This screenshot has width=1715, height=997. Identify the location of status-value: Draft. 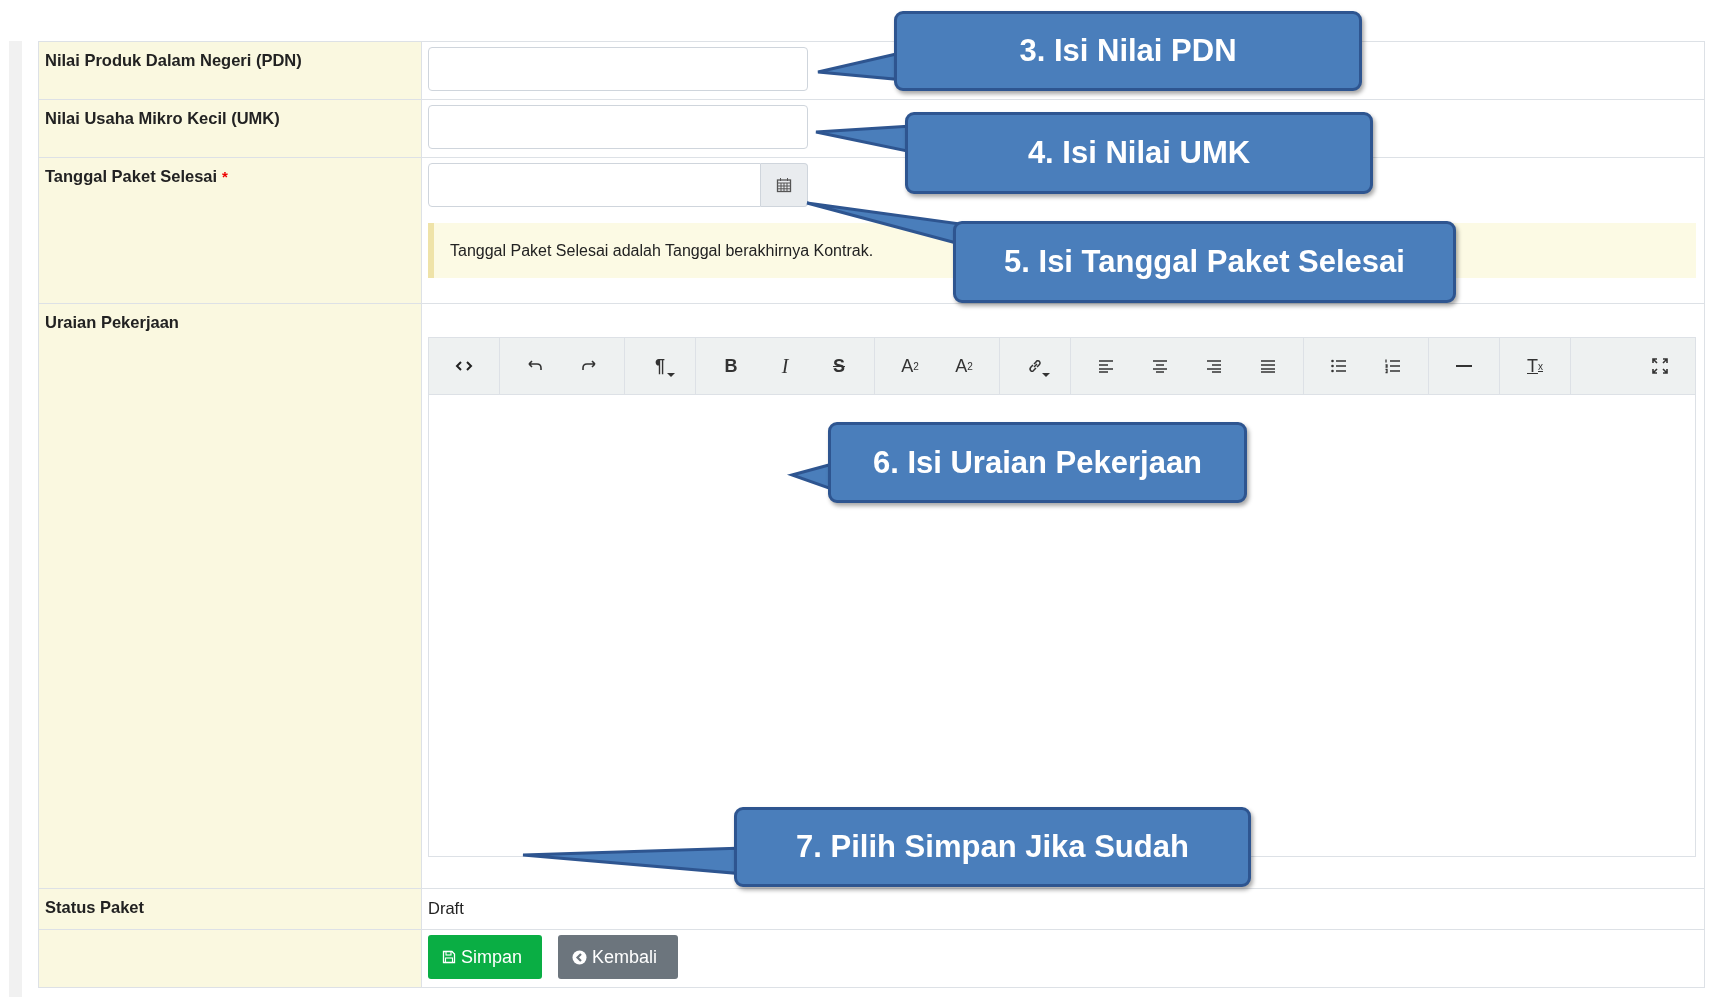
(446, 908).